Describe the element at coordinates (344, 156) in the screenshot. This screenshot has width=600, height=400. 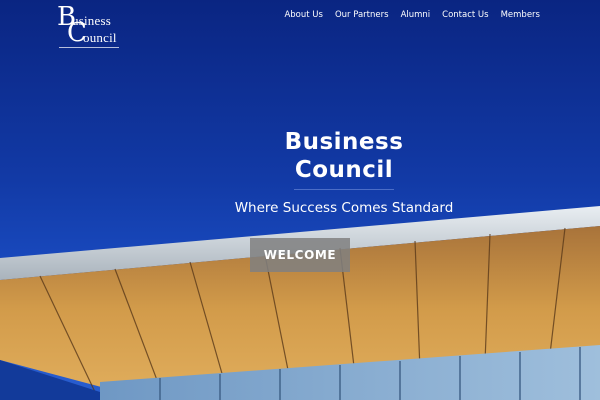
I see `hero-title: Business Council` at that location.